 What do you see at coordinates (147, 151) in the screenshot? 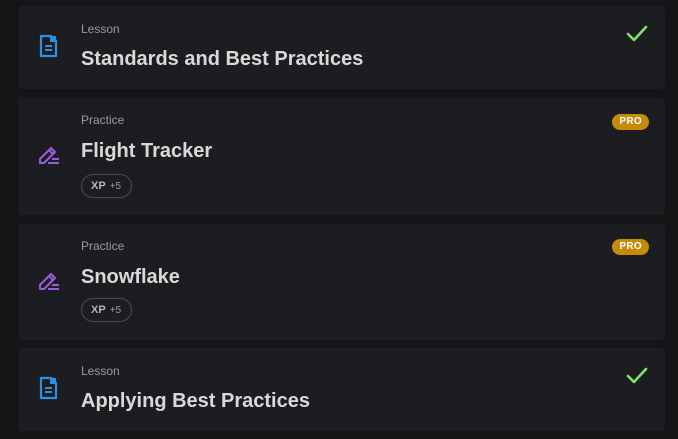
I see `item-title: Flight Tracker` at bounding box center [147, 151].